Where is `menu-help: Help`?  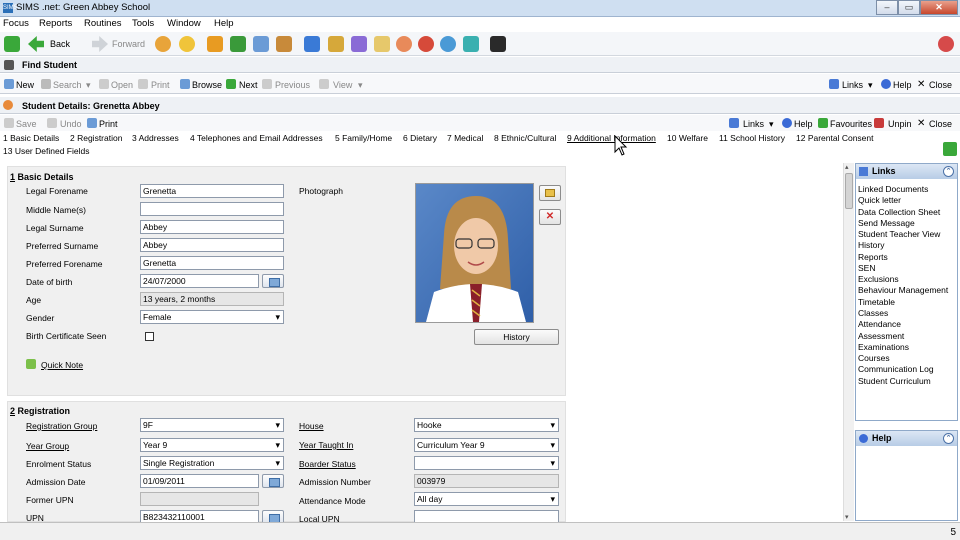 menu-help: Help is located at coordinates (224, 23).